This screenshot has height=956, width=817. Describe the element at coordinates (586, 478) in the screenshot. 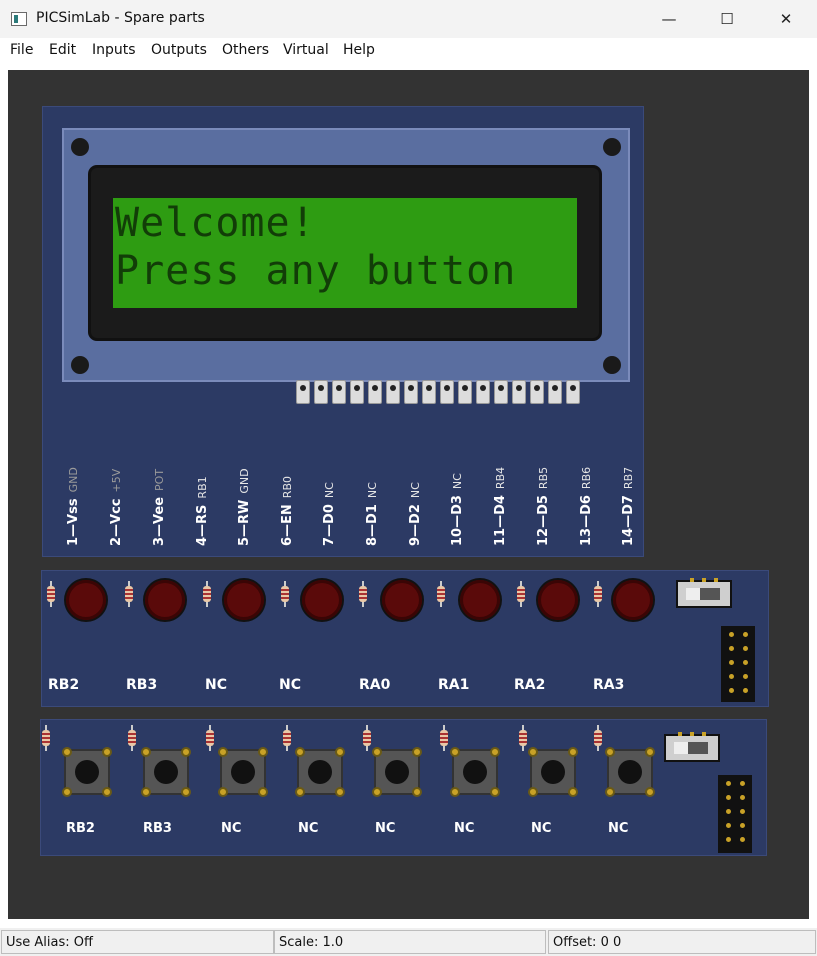

I see `pin-signal: RB6` at that location.